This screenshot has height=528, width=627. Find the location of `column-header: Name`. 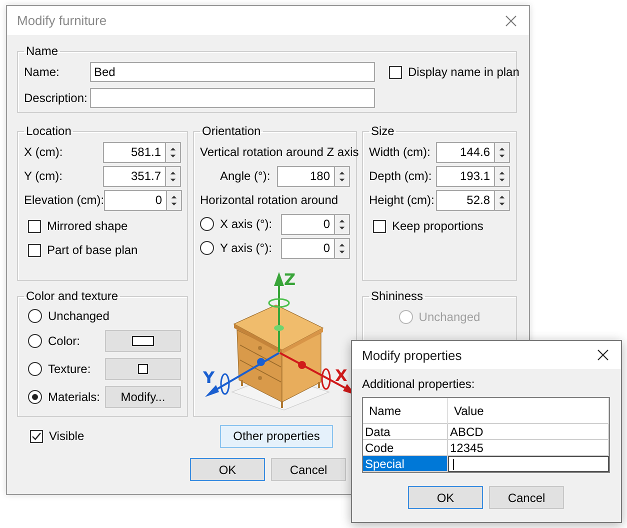

column-header: Name is located at coordinates (405, 411).